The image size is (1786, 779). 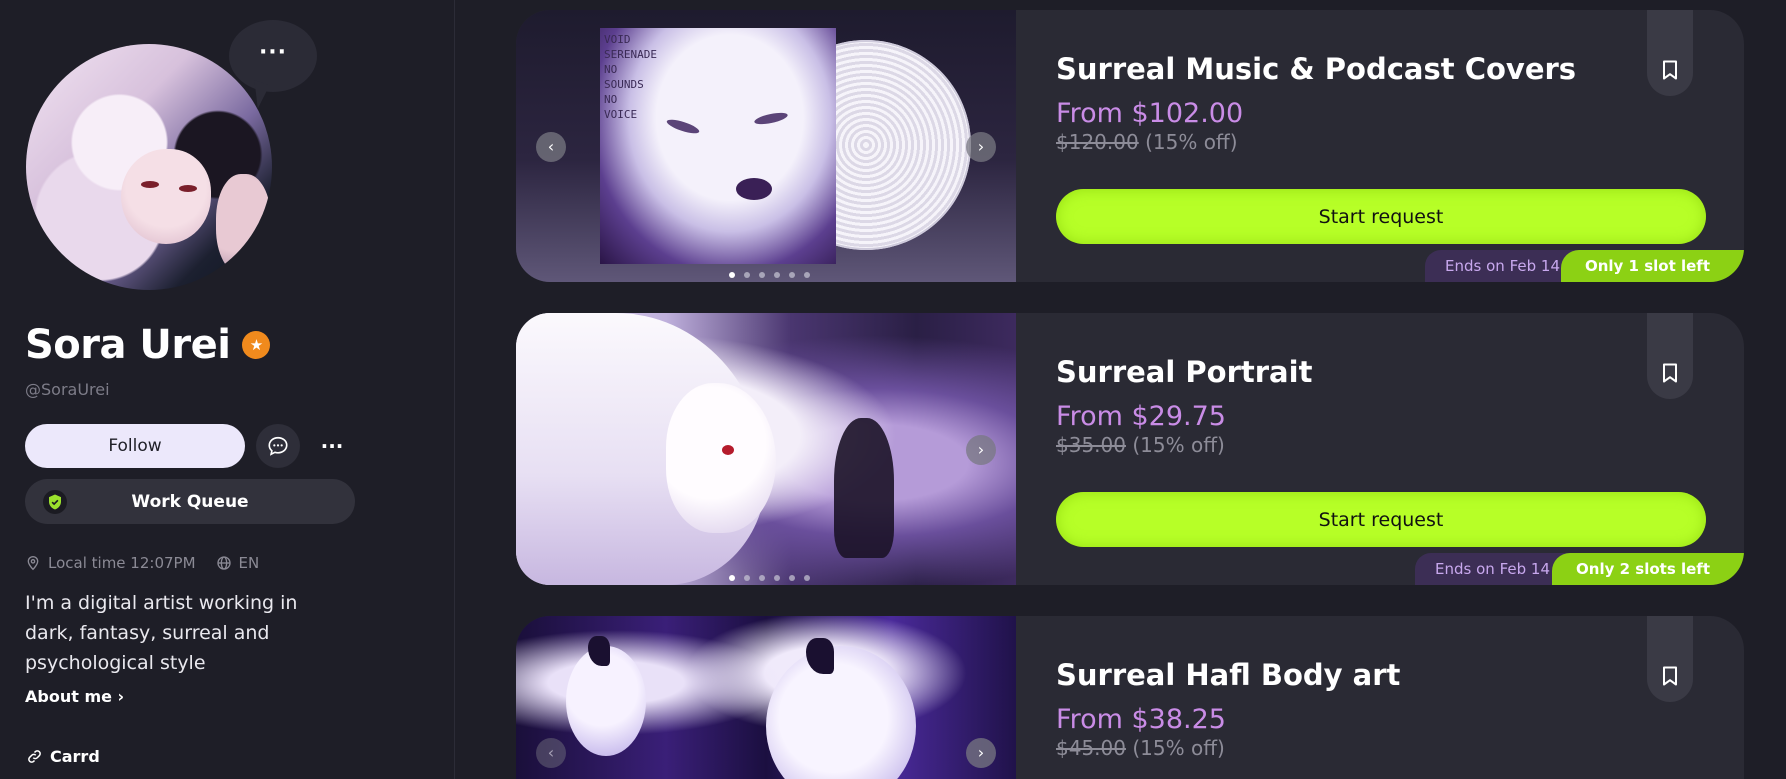 I want to click on original-price: $45.00, so click(x=1091, y=748).